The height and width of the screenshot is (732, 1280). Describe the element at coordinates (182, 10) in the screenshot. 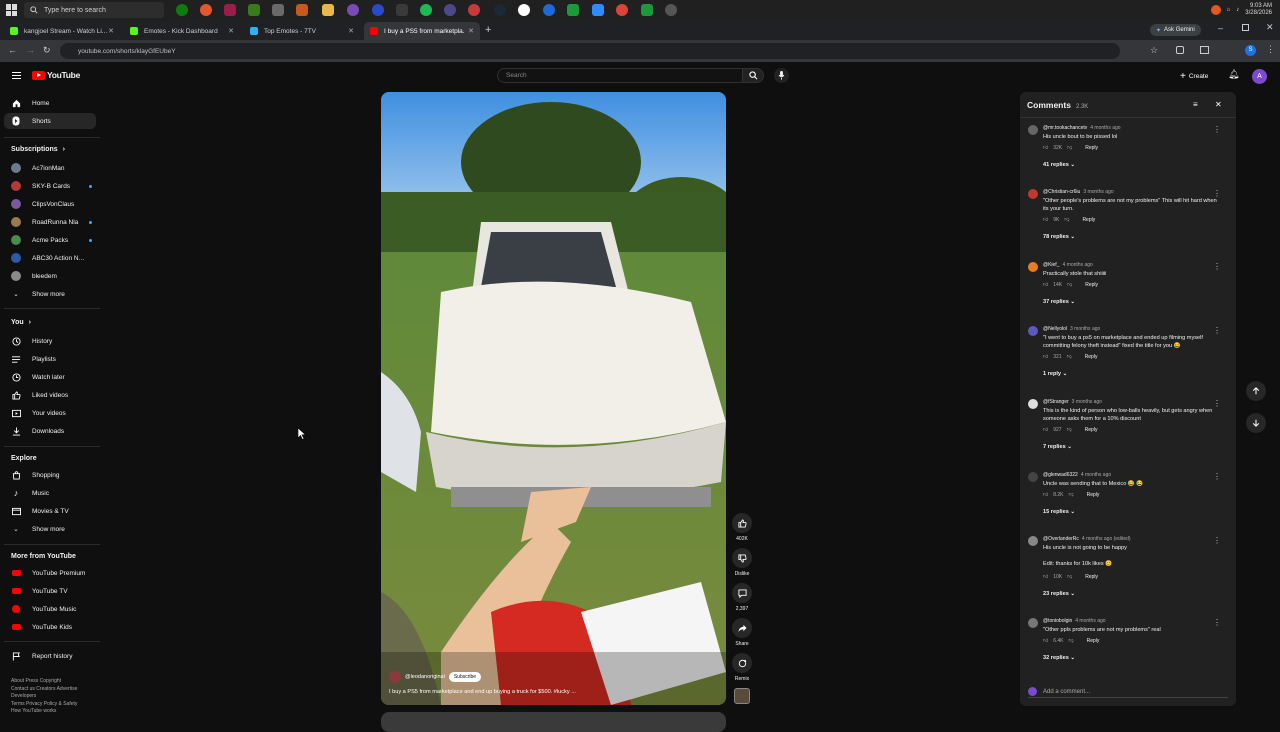

I see `xbox-icon` at that location.